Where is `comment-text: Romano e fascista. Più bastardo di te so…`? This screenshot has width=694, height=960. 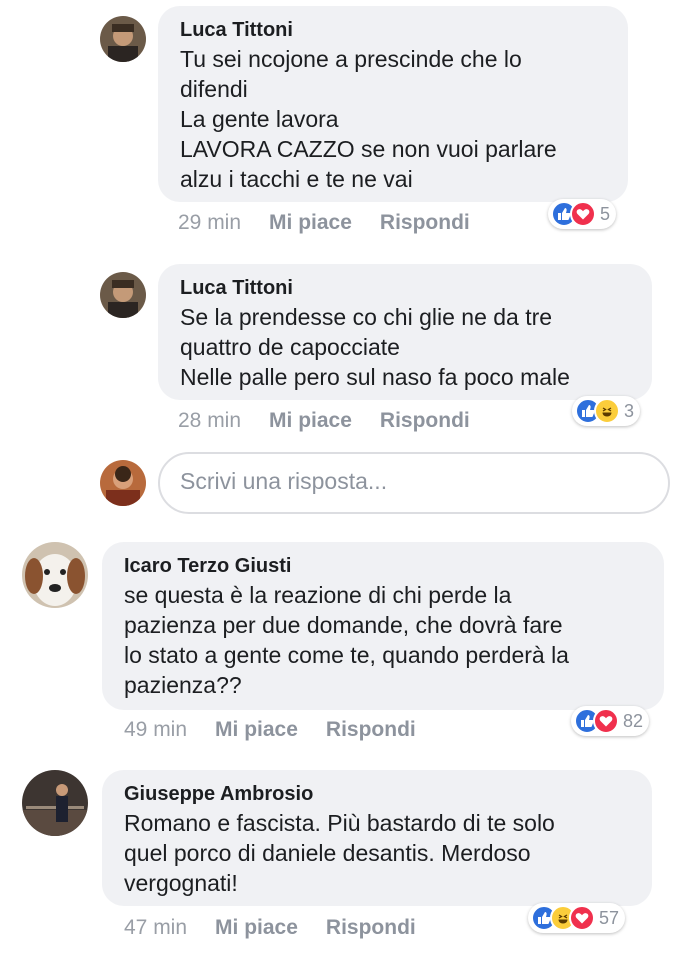 comment-text: Romano e fascista. Più bastardo di te so… is located at coordinates (339, 853).